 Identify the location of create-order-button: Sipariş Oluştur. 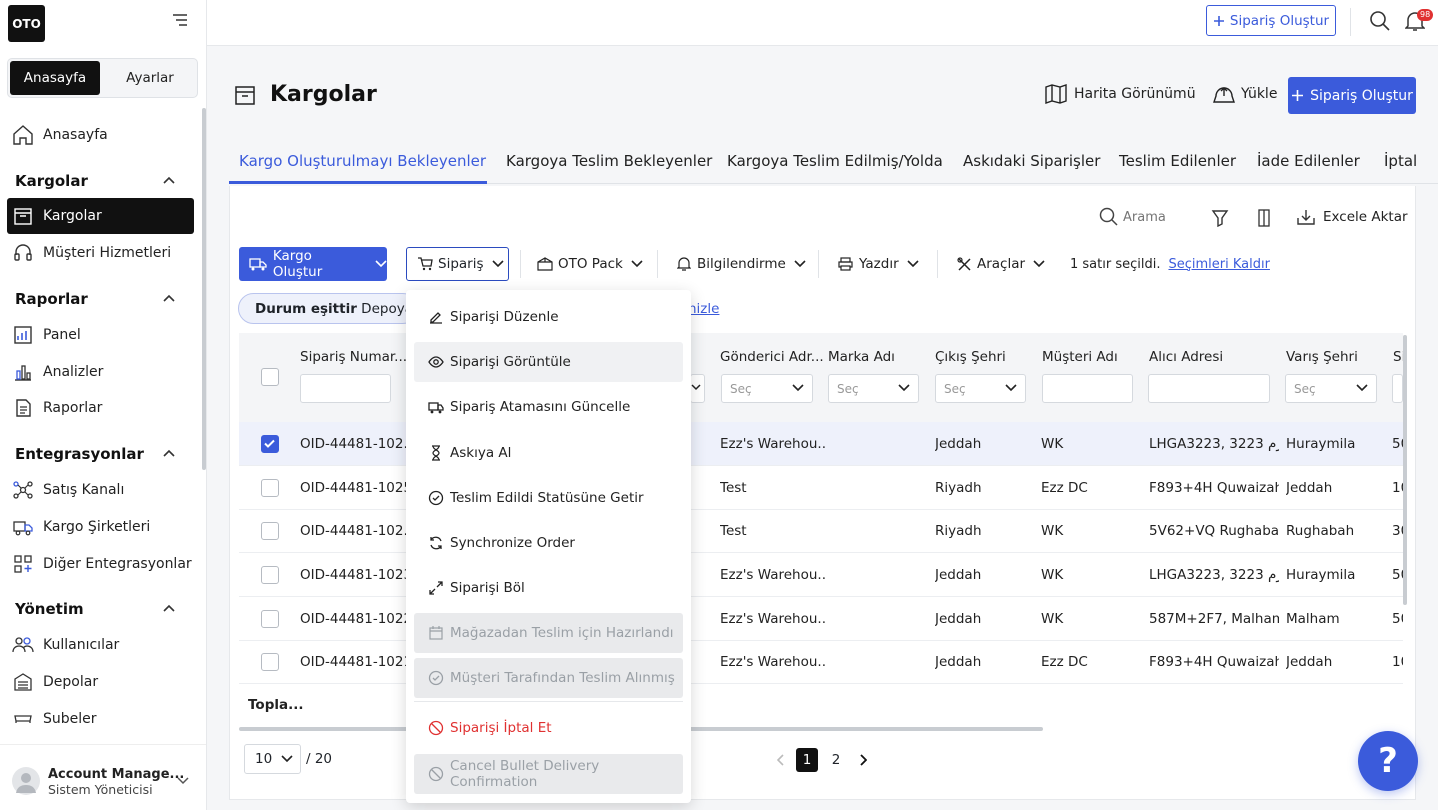
(1352, 95).